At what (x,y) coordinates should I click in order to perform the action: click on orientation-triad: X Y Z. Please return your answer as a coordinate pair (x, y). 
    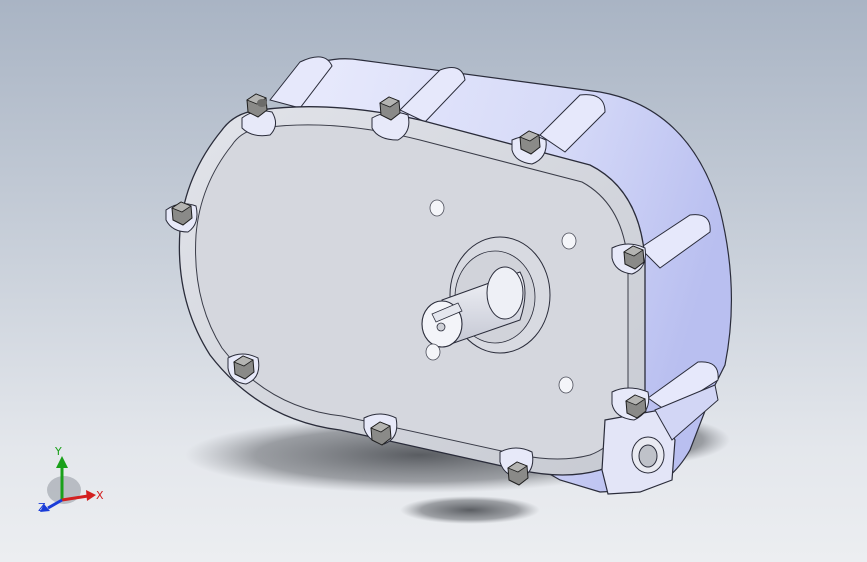
    Looking at the image, I should click on (75, 478).